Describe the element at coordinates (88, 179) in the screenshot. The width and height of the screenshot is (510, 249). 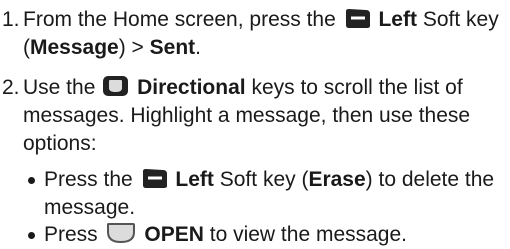
I see `bullet-text-part: Press the` at that location.